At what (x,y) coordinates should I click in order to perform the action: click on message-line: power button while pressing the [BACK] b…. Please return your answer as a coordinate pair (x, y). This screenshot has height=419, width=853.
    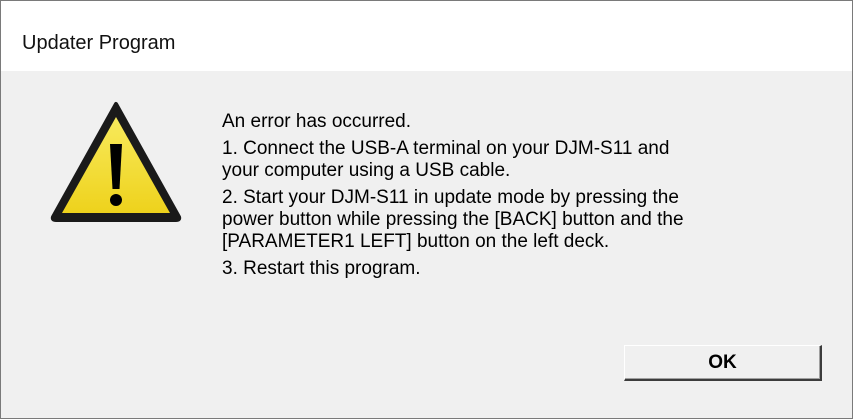
    Looking at the image, I should click on (453, 219).